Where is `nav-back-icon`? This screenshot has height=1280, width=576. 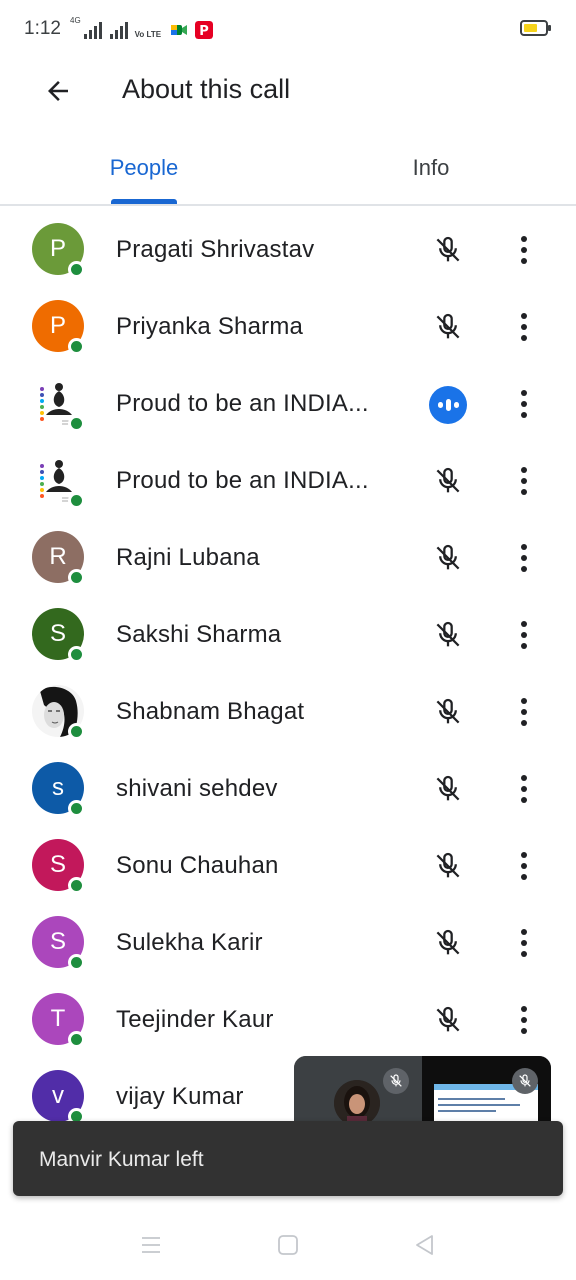
nav-back-icon is located at coordinates (424, 1245).